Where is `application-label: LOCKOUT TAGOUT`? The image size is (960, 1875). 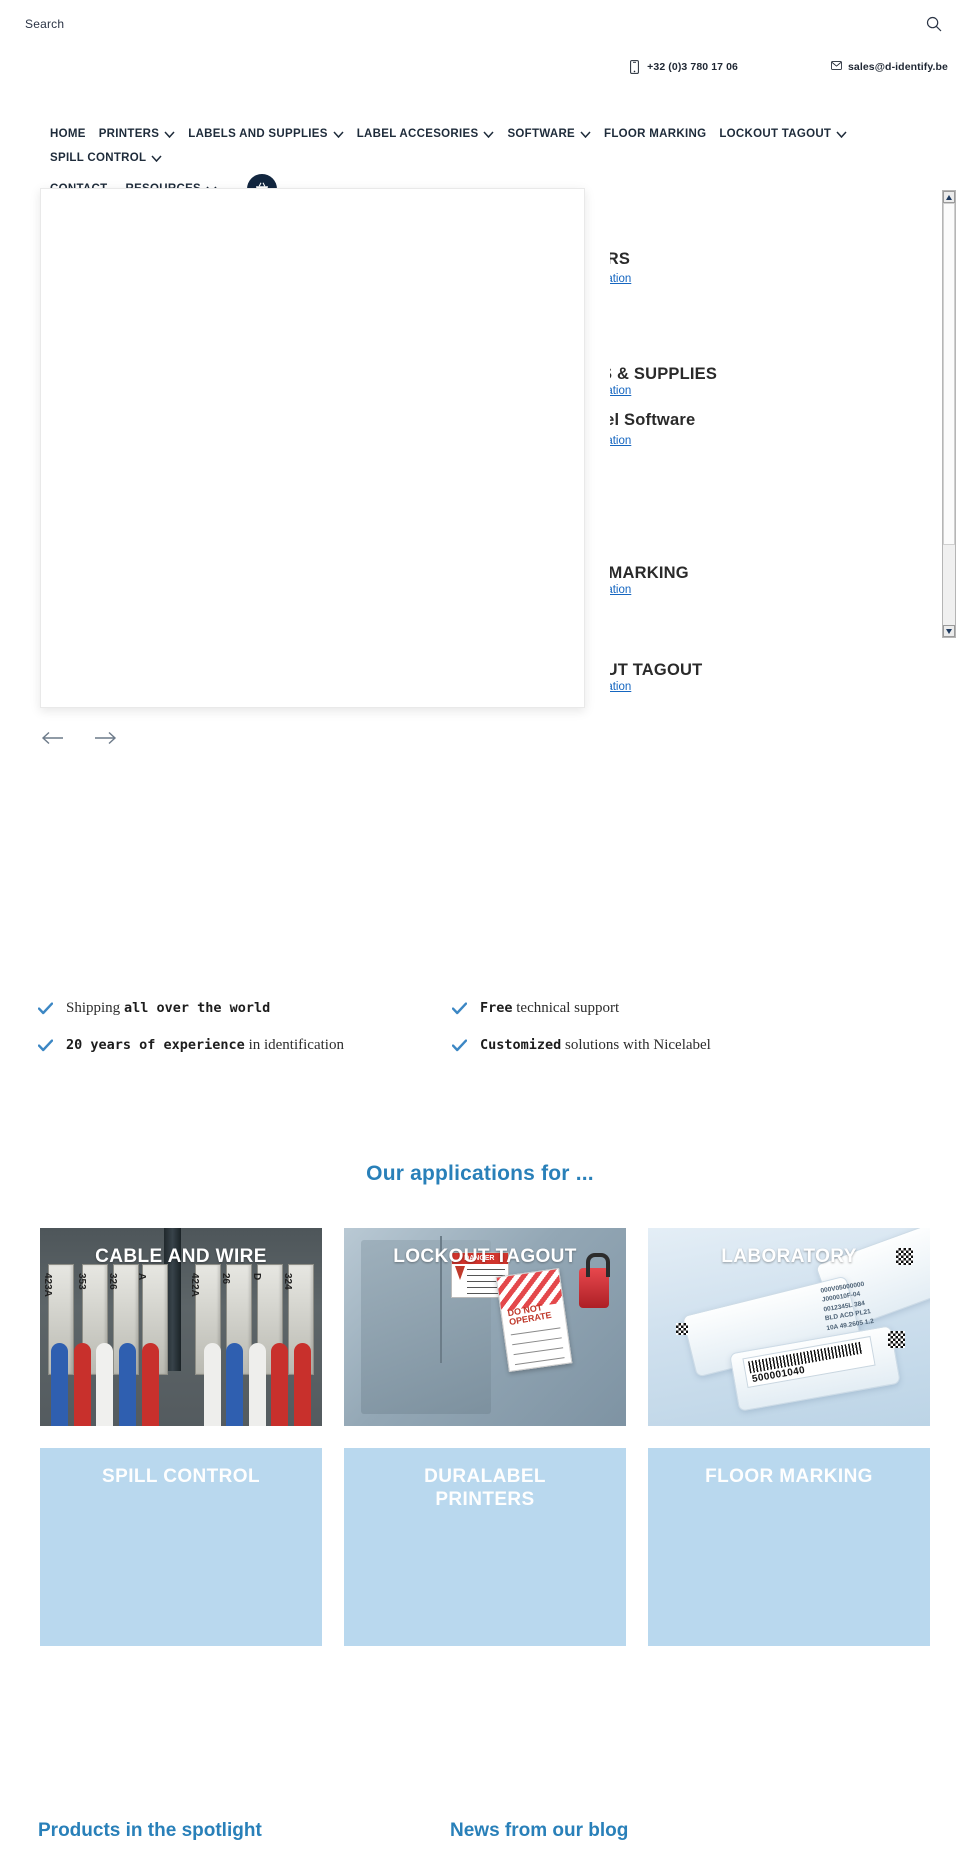 application-label: LOCKOUT TAGOUT is located at coordinates (485, 1256).